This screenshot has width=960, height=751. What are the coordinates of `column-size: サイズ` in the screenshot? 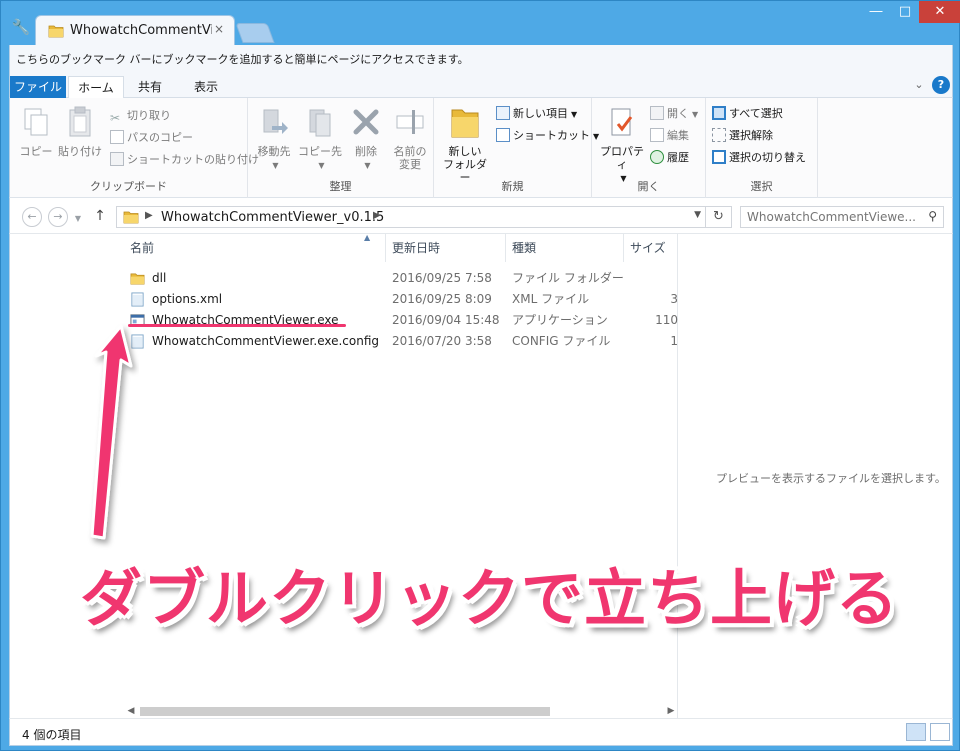 It's located at (651, 248).